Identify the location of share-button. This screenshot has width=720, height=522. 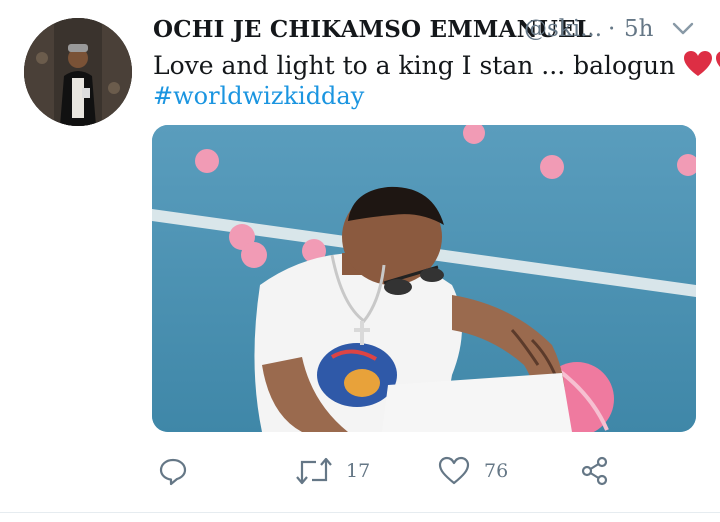
(595, 471).